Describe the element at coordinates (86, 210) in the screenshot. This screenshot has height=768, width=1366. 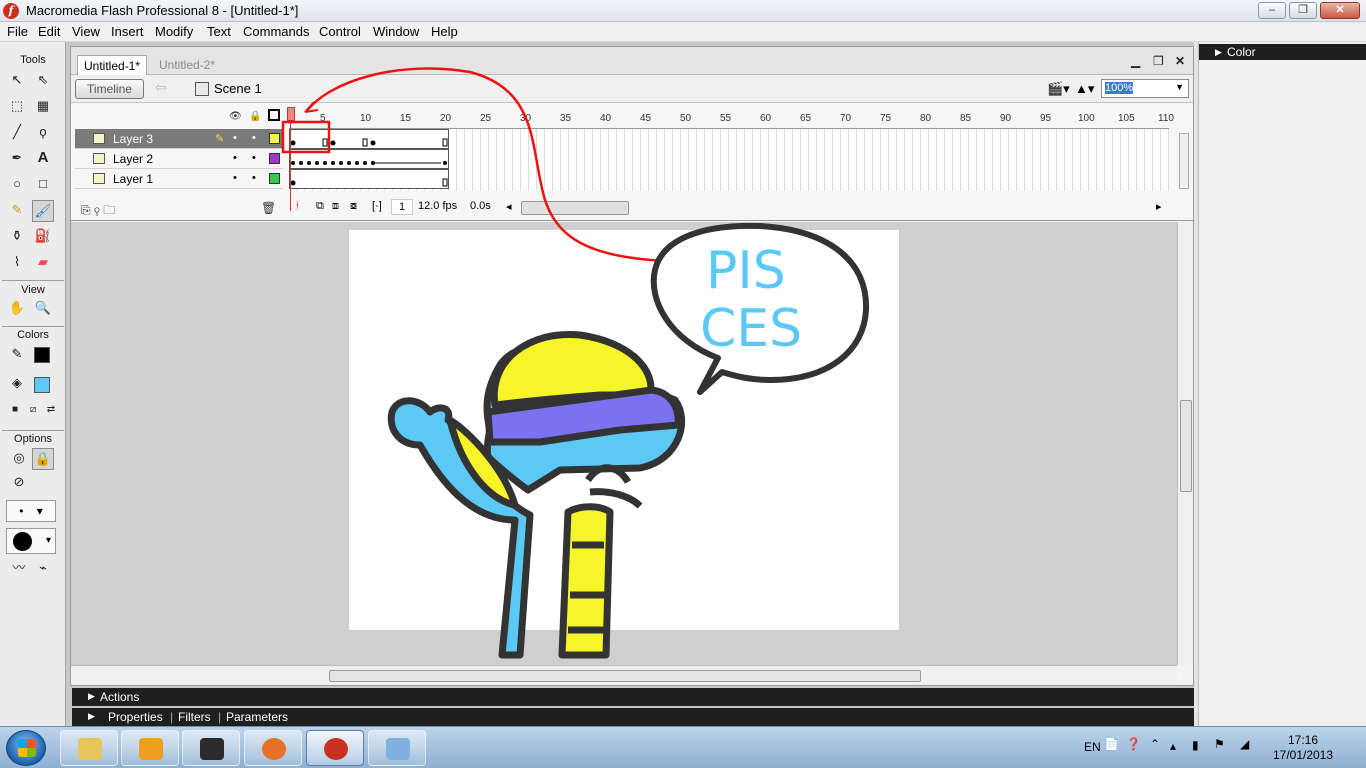
I see `insert-layer-icon: ⎘` at that location.